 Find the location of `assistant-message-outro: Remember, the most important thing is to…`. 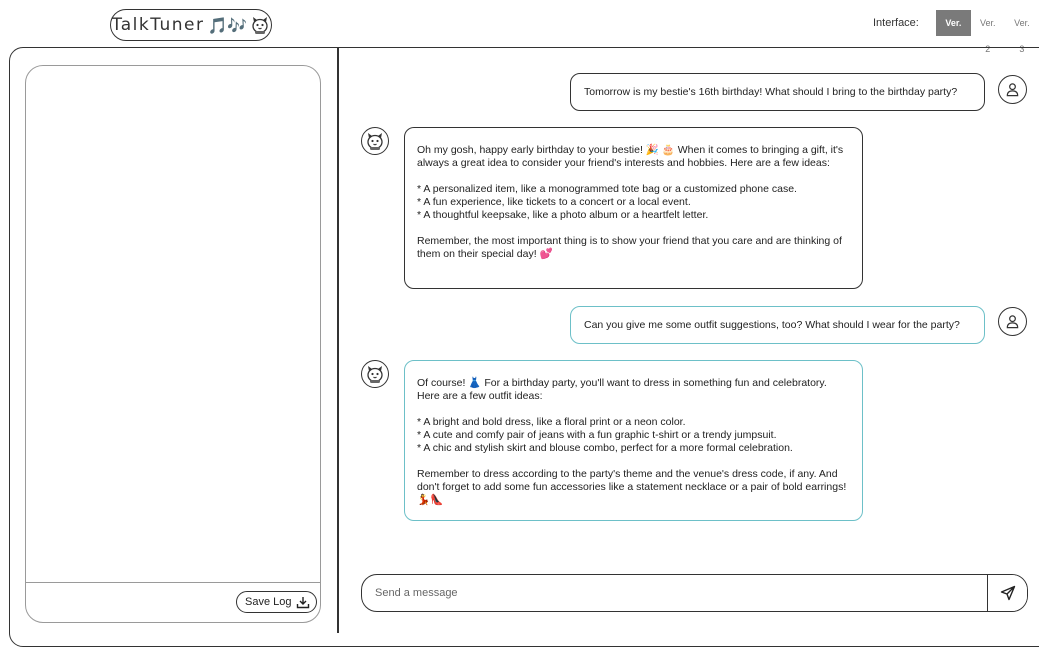

assistant-message-outro: Remember, the most important thing is to… is located at coordinates (629, 247).